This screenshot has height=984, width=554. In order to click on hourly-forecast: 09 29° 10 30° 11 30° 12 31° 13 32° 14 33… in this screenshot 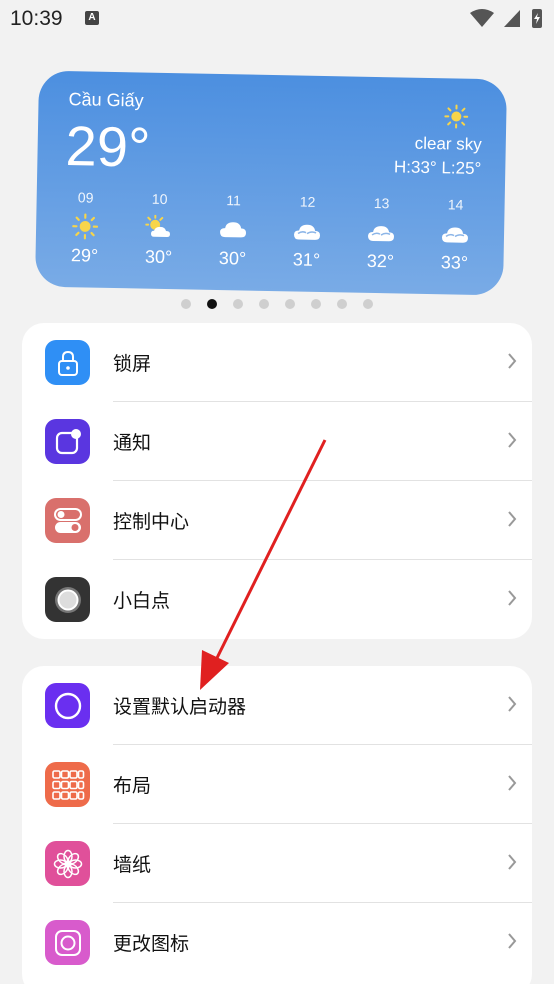, I will do `click(269, 231)`.